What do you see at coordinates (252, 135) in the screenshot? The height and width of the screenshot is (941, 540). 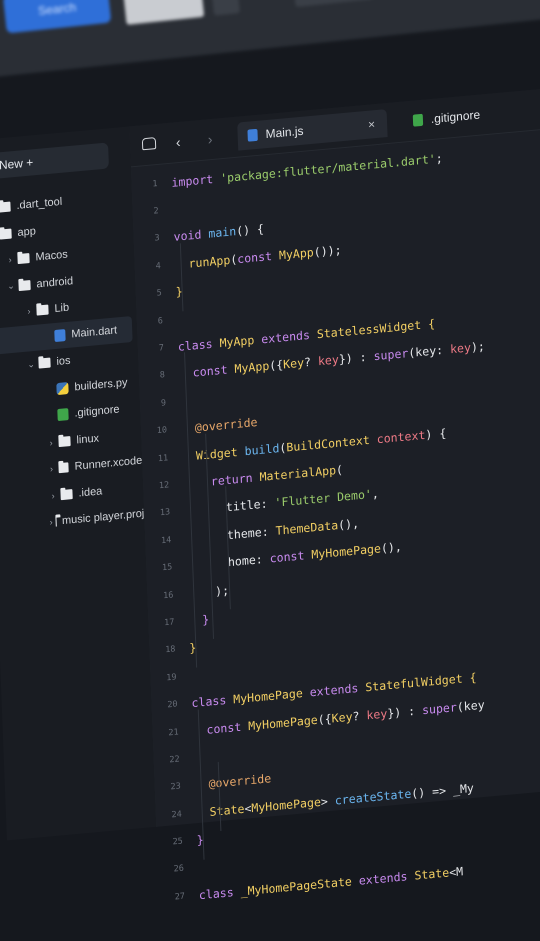 I see `js-file-icon` at bounding box center [252, 135].